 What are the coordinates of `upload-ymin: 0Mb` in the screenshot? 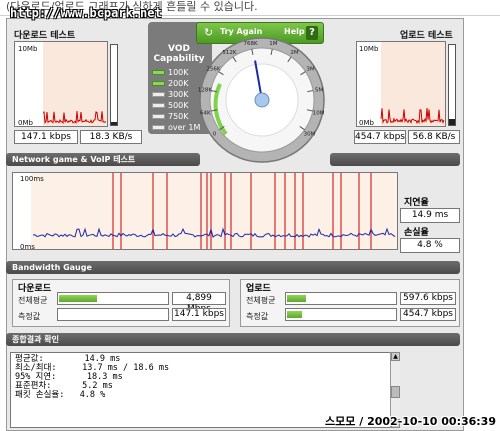 It's located at (366, 123).